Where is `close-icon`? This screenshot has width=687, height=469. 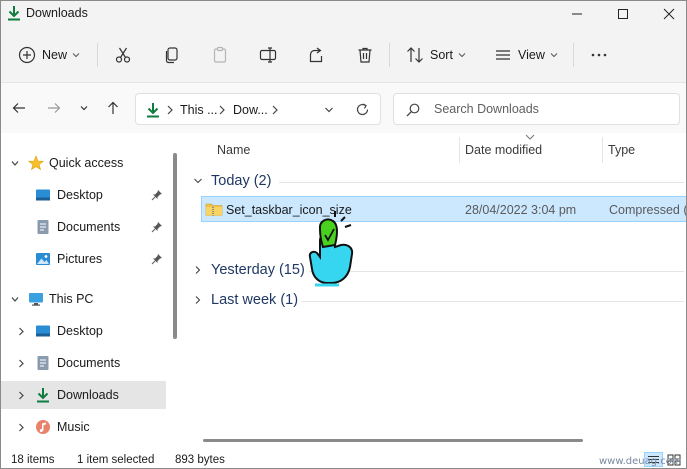 close-icon is located at coordinates (669, 14).